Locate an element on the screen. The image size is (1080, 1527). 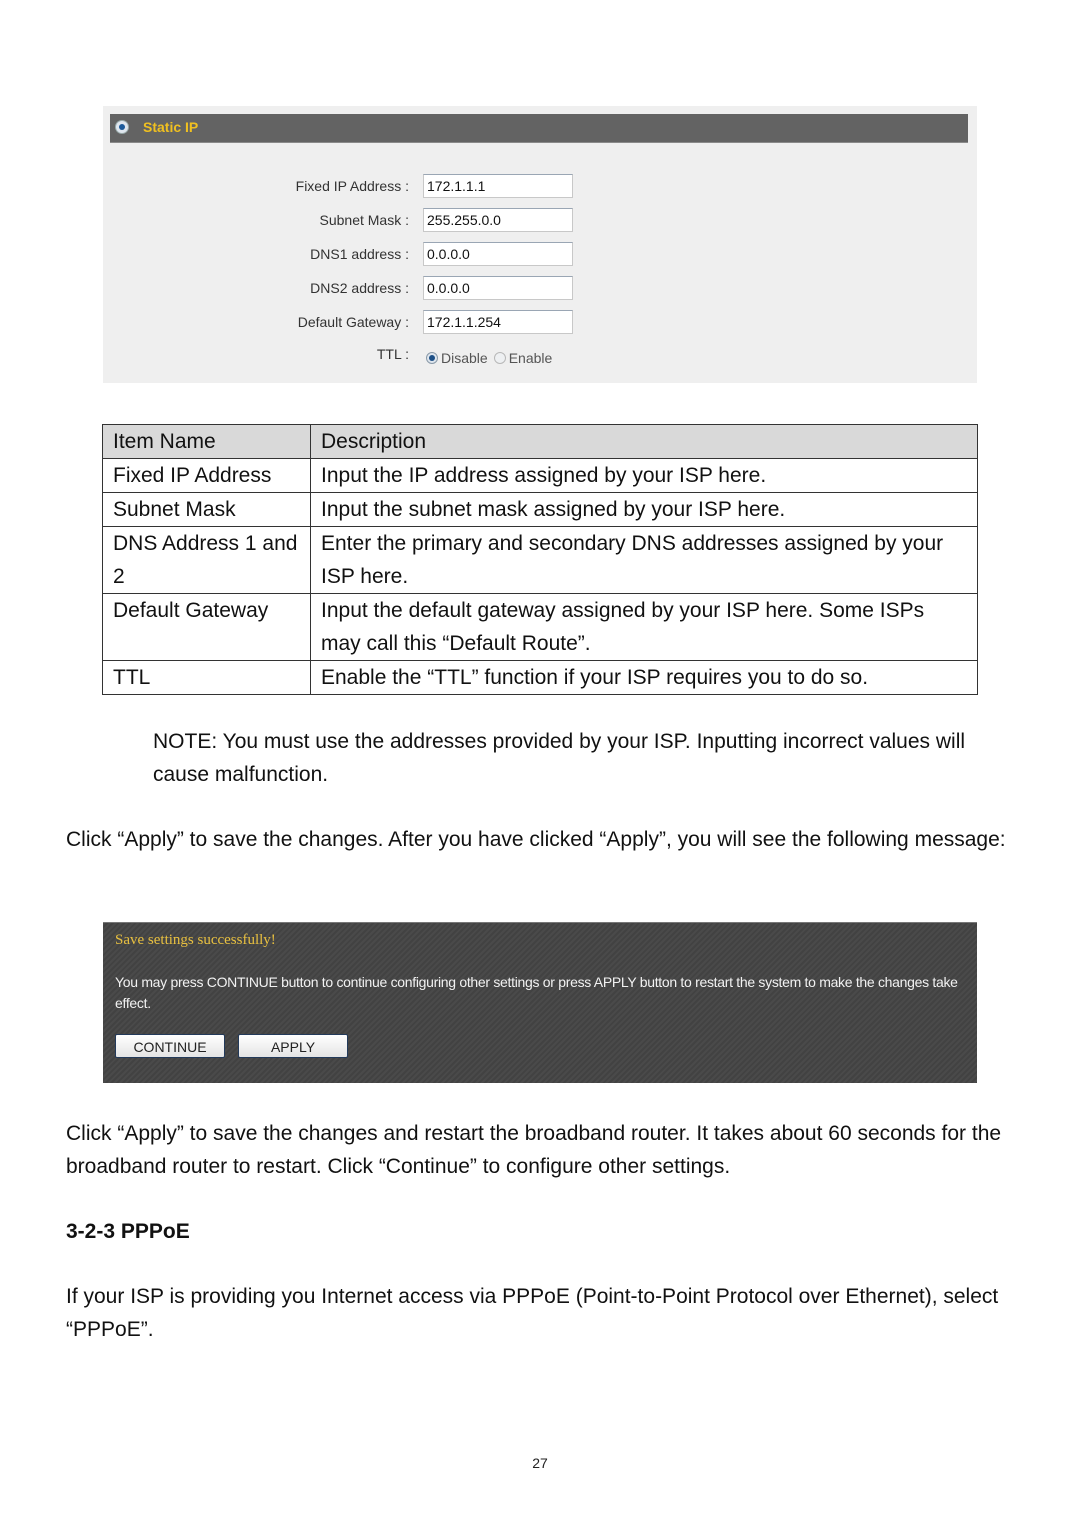
row-item-name: Default Gateway is located at coordinates (206, 627).